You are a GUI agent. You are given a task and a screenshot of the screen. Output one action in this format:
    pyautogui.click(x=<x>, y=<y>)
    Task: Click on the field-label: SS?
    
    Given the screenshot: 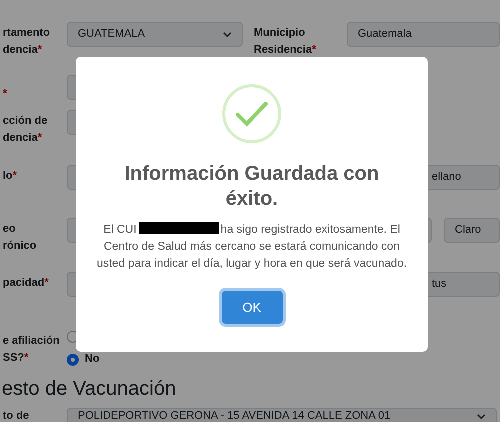 What is the action you would take?
    pyautogui.click(x=13, y=358)
    